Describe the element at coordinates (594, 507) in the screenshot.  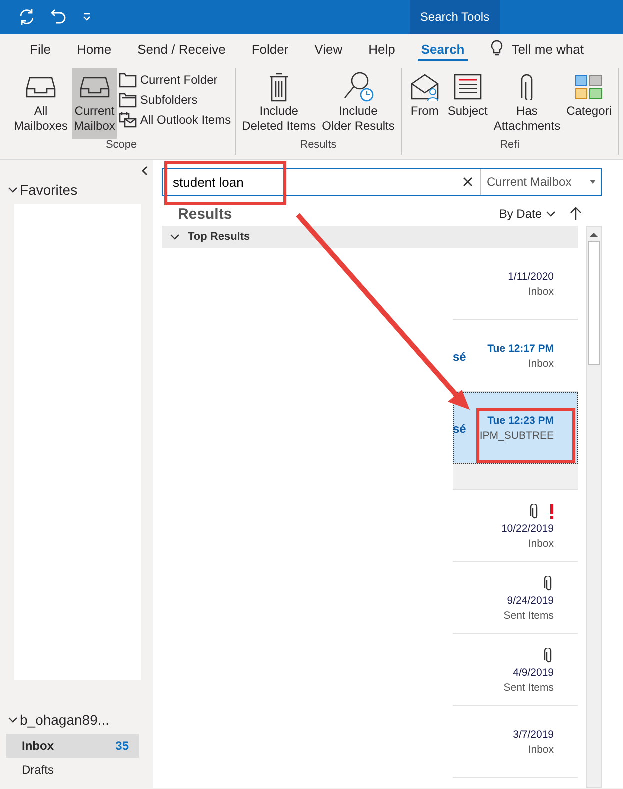
I see `scrollbar` at that location.